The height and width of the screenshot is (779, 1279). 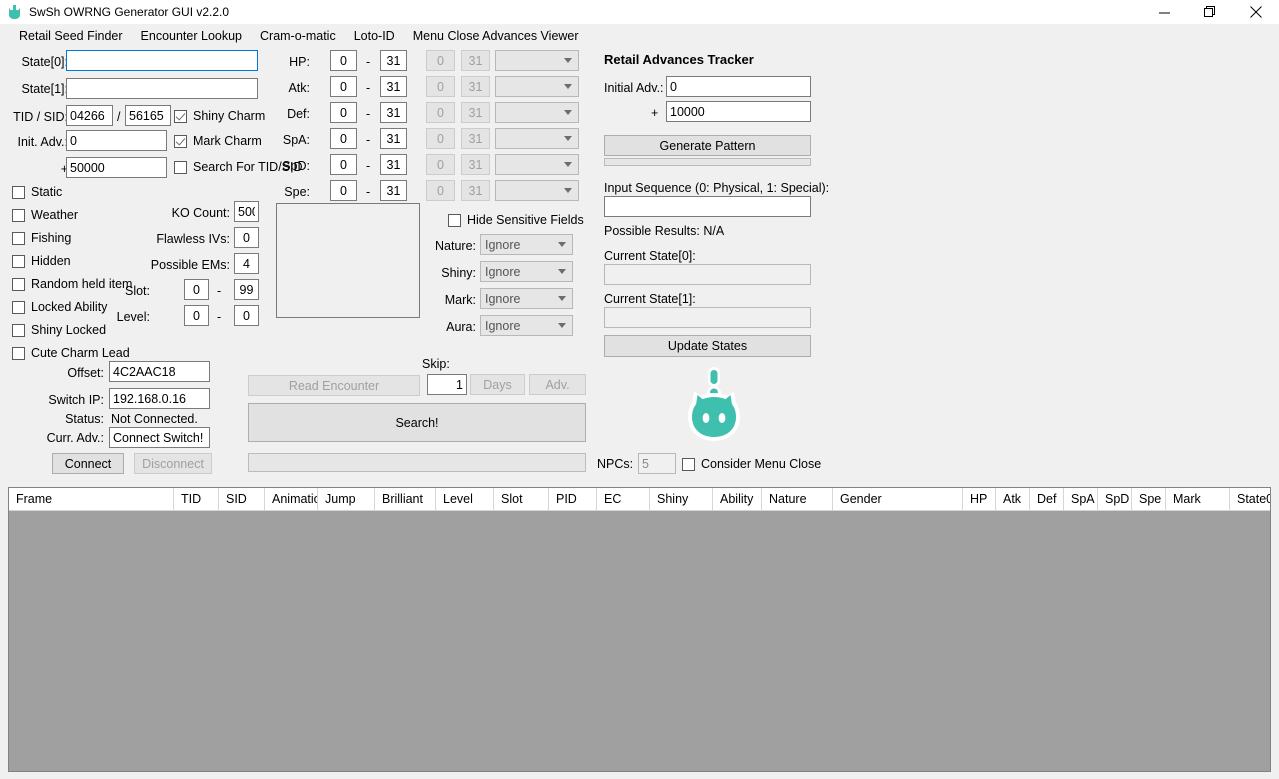 I want to click on column-header-shiny: Shiny, so click(x=681, y=499).